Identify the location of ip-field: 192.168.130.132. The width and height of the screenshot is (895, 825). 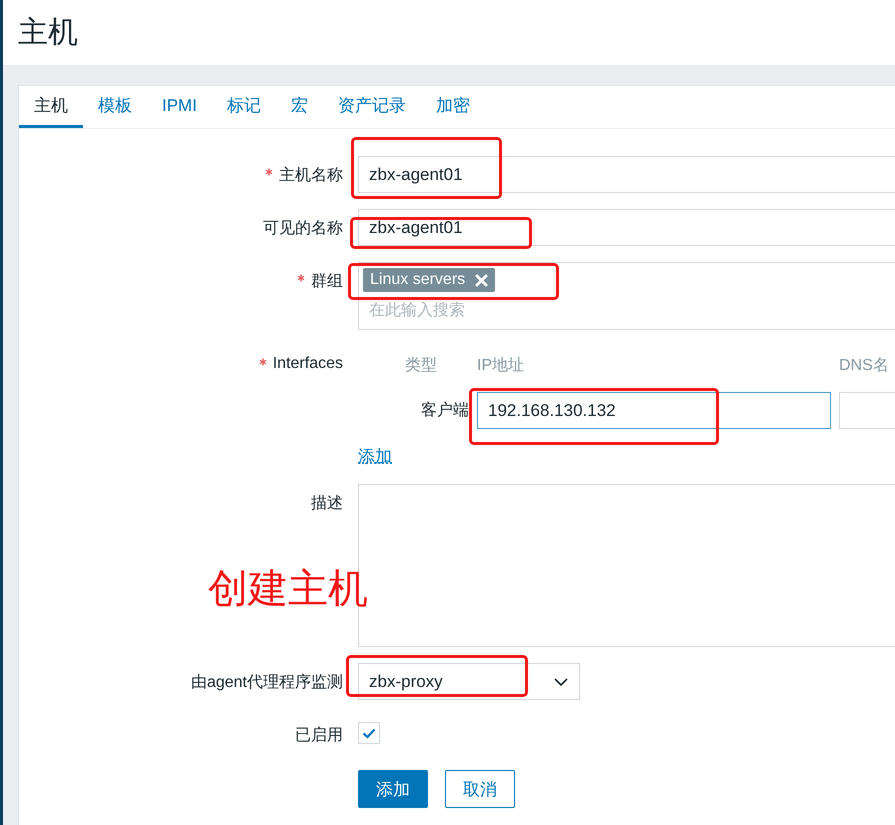
(654, 410).